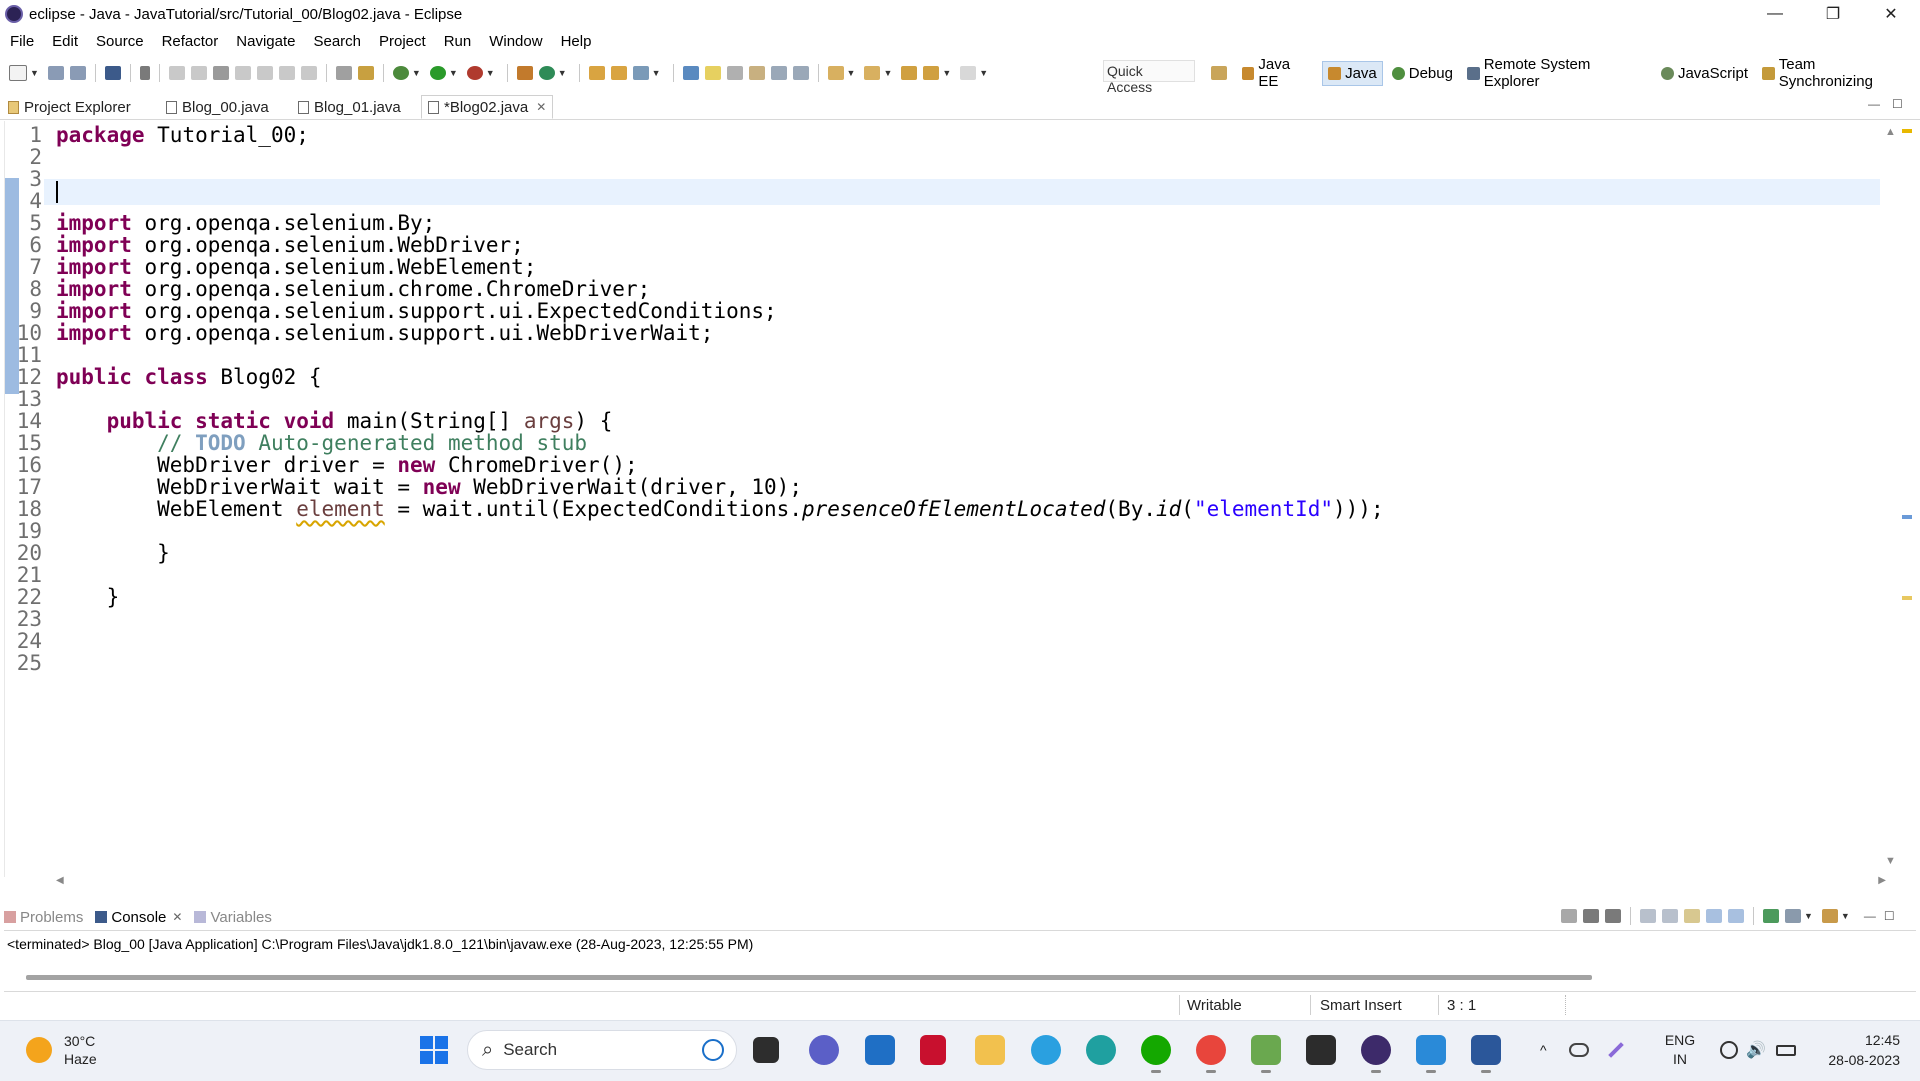 The image size is (1920, 1081). Describe the element at coordinates (43, 917) in the screenshot. I see `tab-problems: Problems` at that location.